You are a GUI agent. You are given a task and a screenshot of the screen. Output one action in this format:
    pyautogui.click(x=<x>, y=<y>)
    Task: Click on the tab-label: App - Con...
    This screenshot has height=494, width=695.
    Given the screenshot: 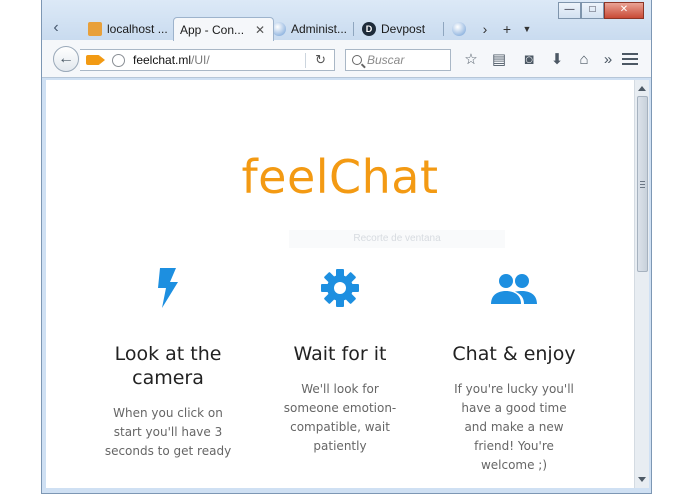 What is the action you would take?
    pyautogui.click(x=212, y=29)
    